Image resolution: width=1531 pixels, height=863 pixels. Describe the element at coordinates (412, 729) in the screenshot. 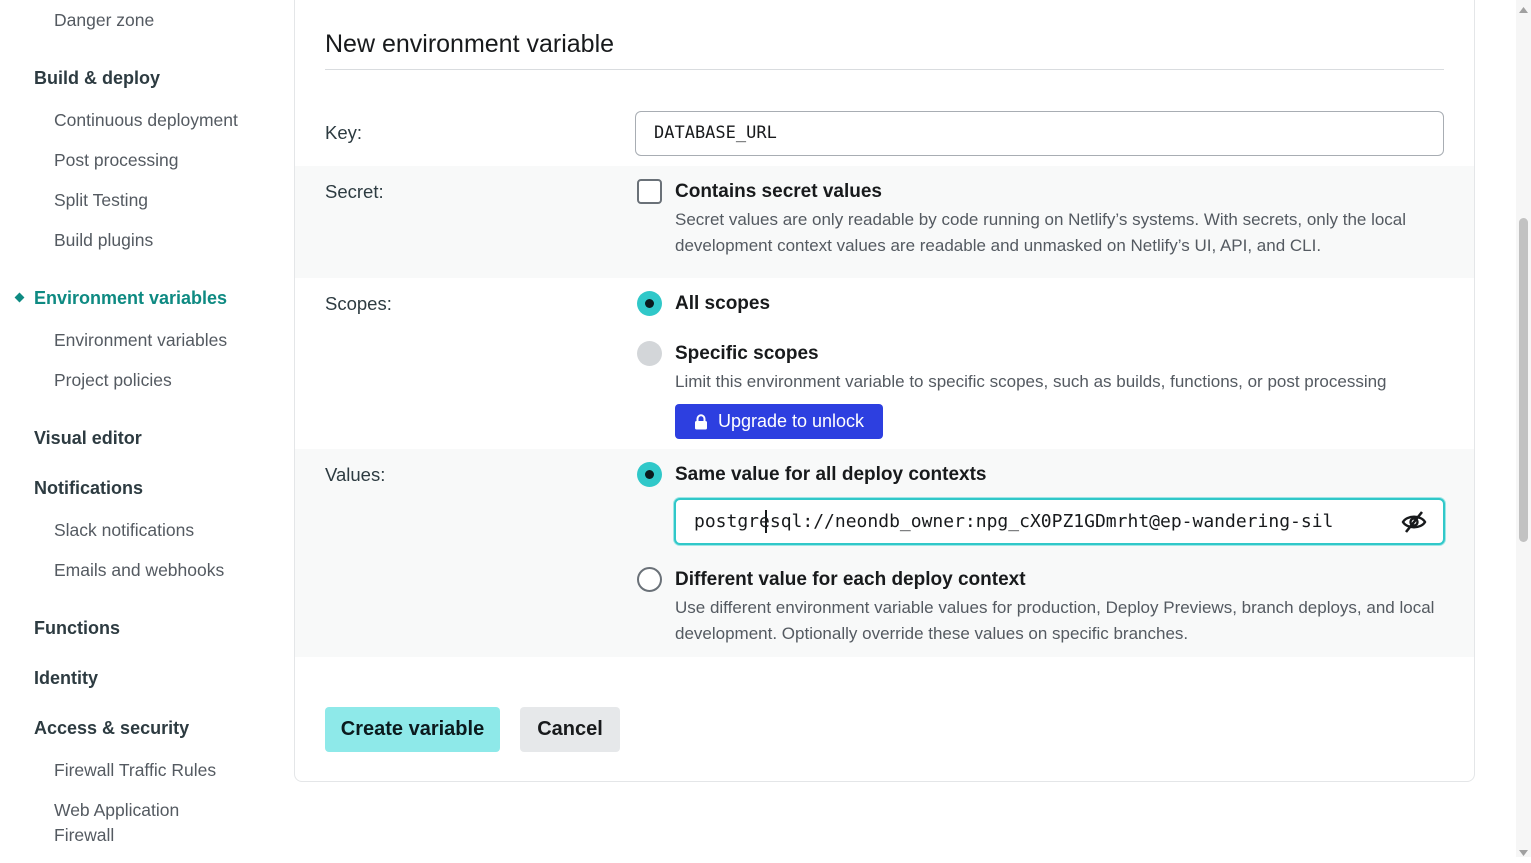

I see `create-variable-button: Create variable` at that location.